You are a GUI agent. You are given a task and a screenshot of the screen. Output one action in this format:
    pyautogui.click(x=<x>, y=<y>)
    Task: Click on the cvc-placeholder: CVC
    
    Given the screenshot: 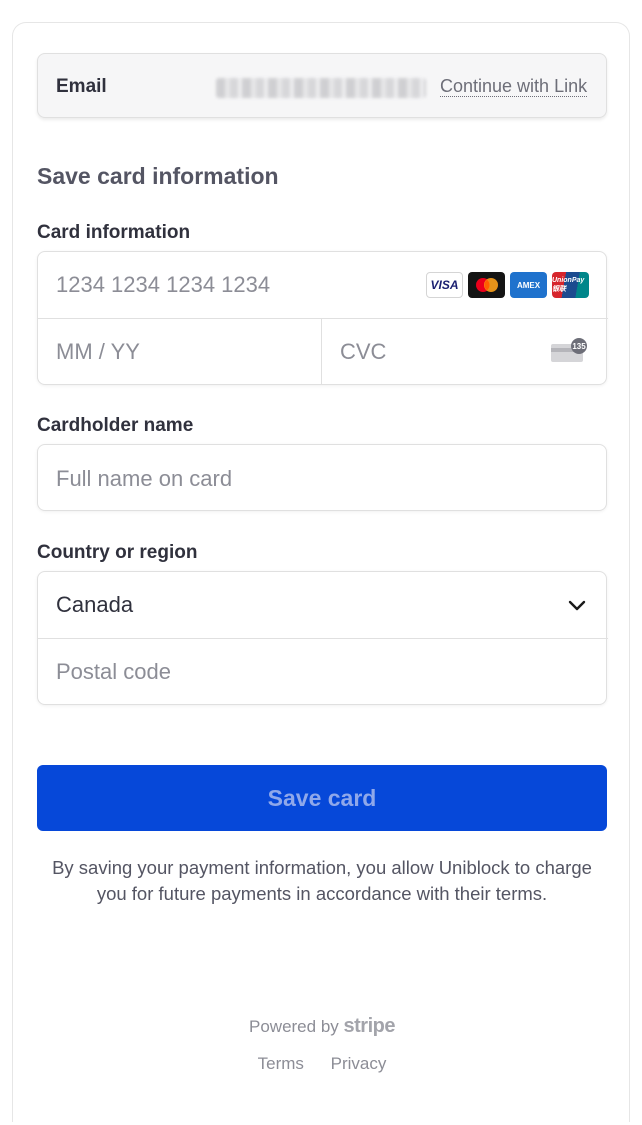 What is the action you would take?
    pyautogui.click(x=363, y=351)
    